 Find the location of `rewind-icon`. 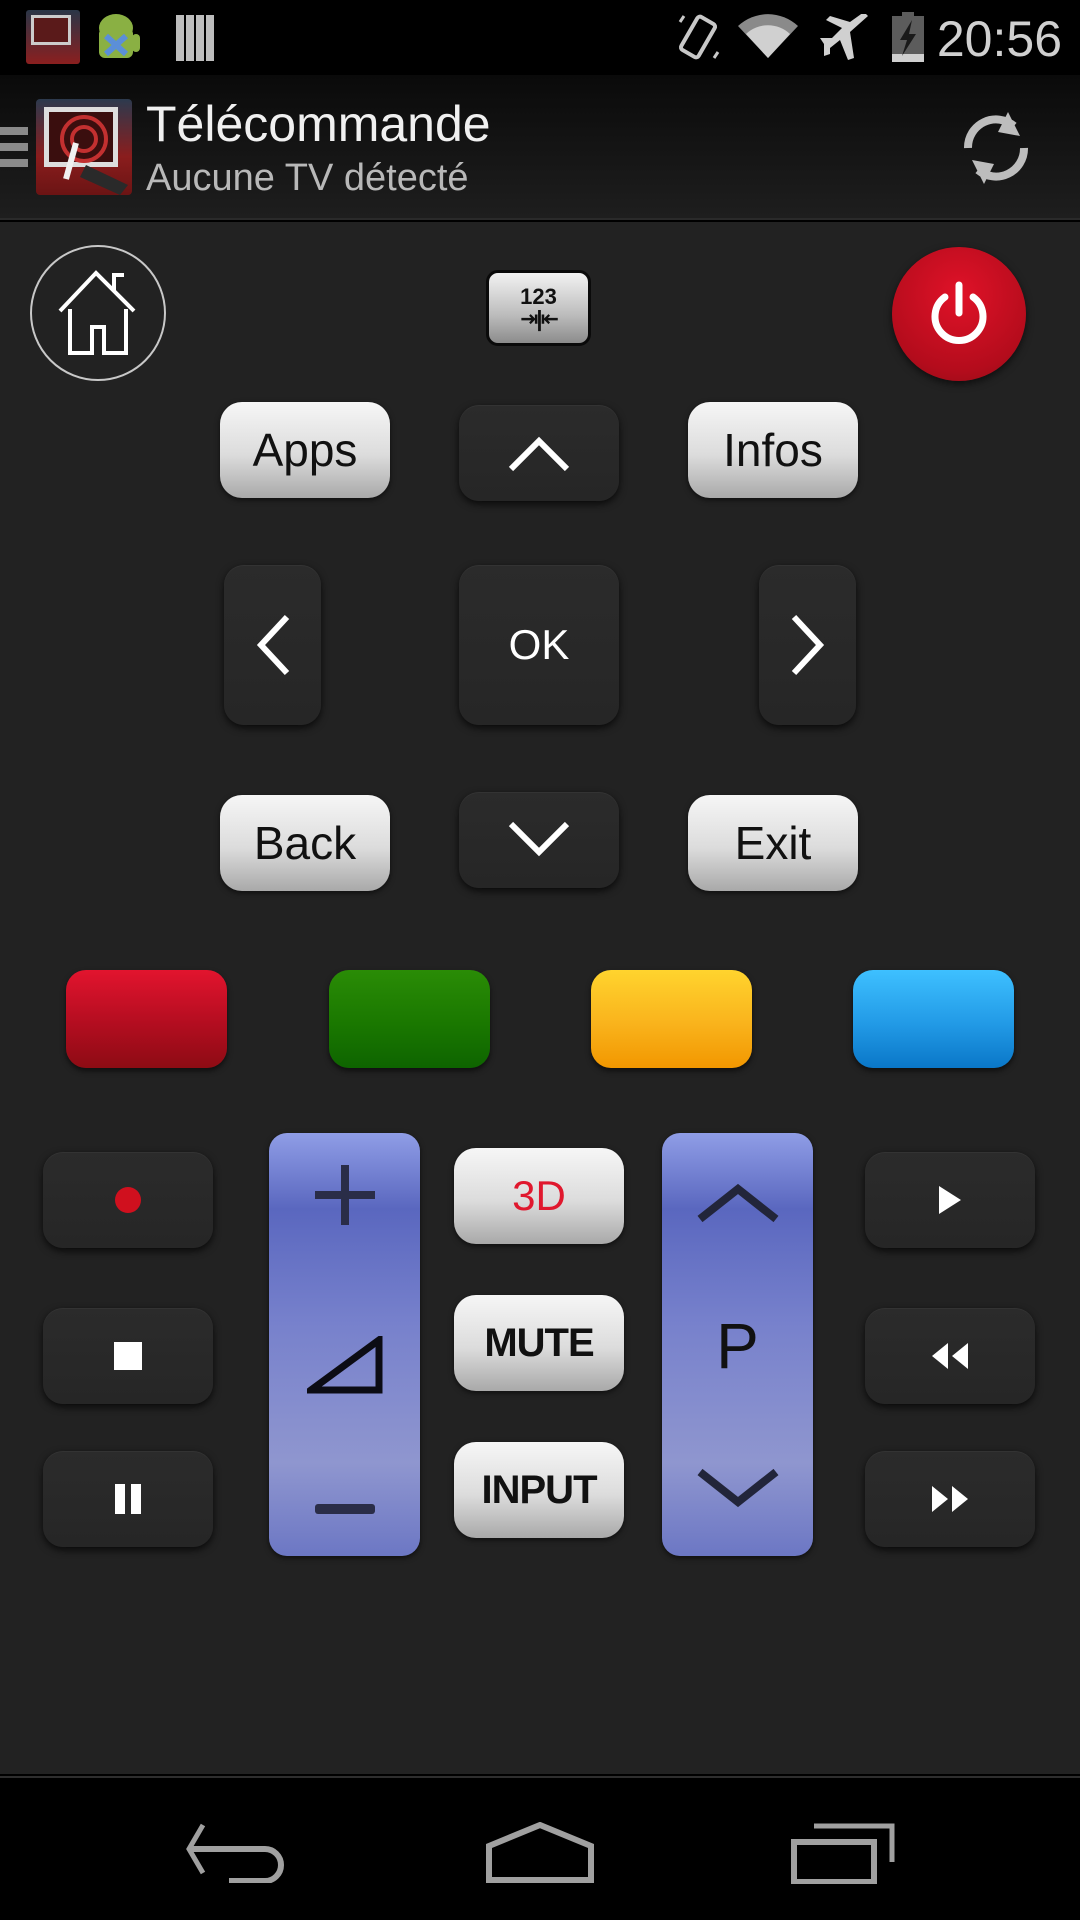

rewind-icon is located at coordinates (950, 1356).